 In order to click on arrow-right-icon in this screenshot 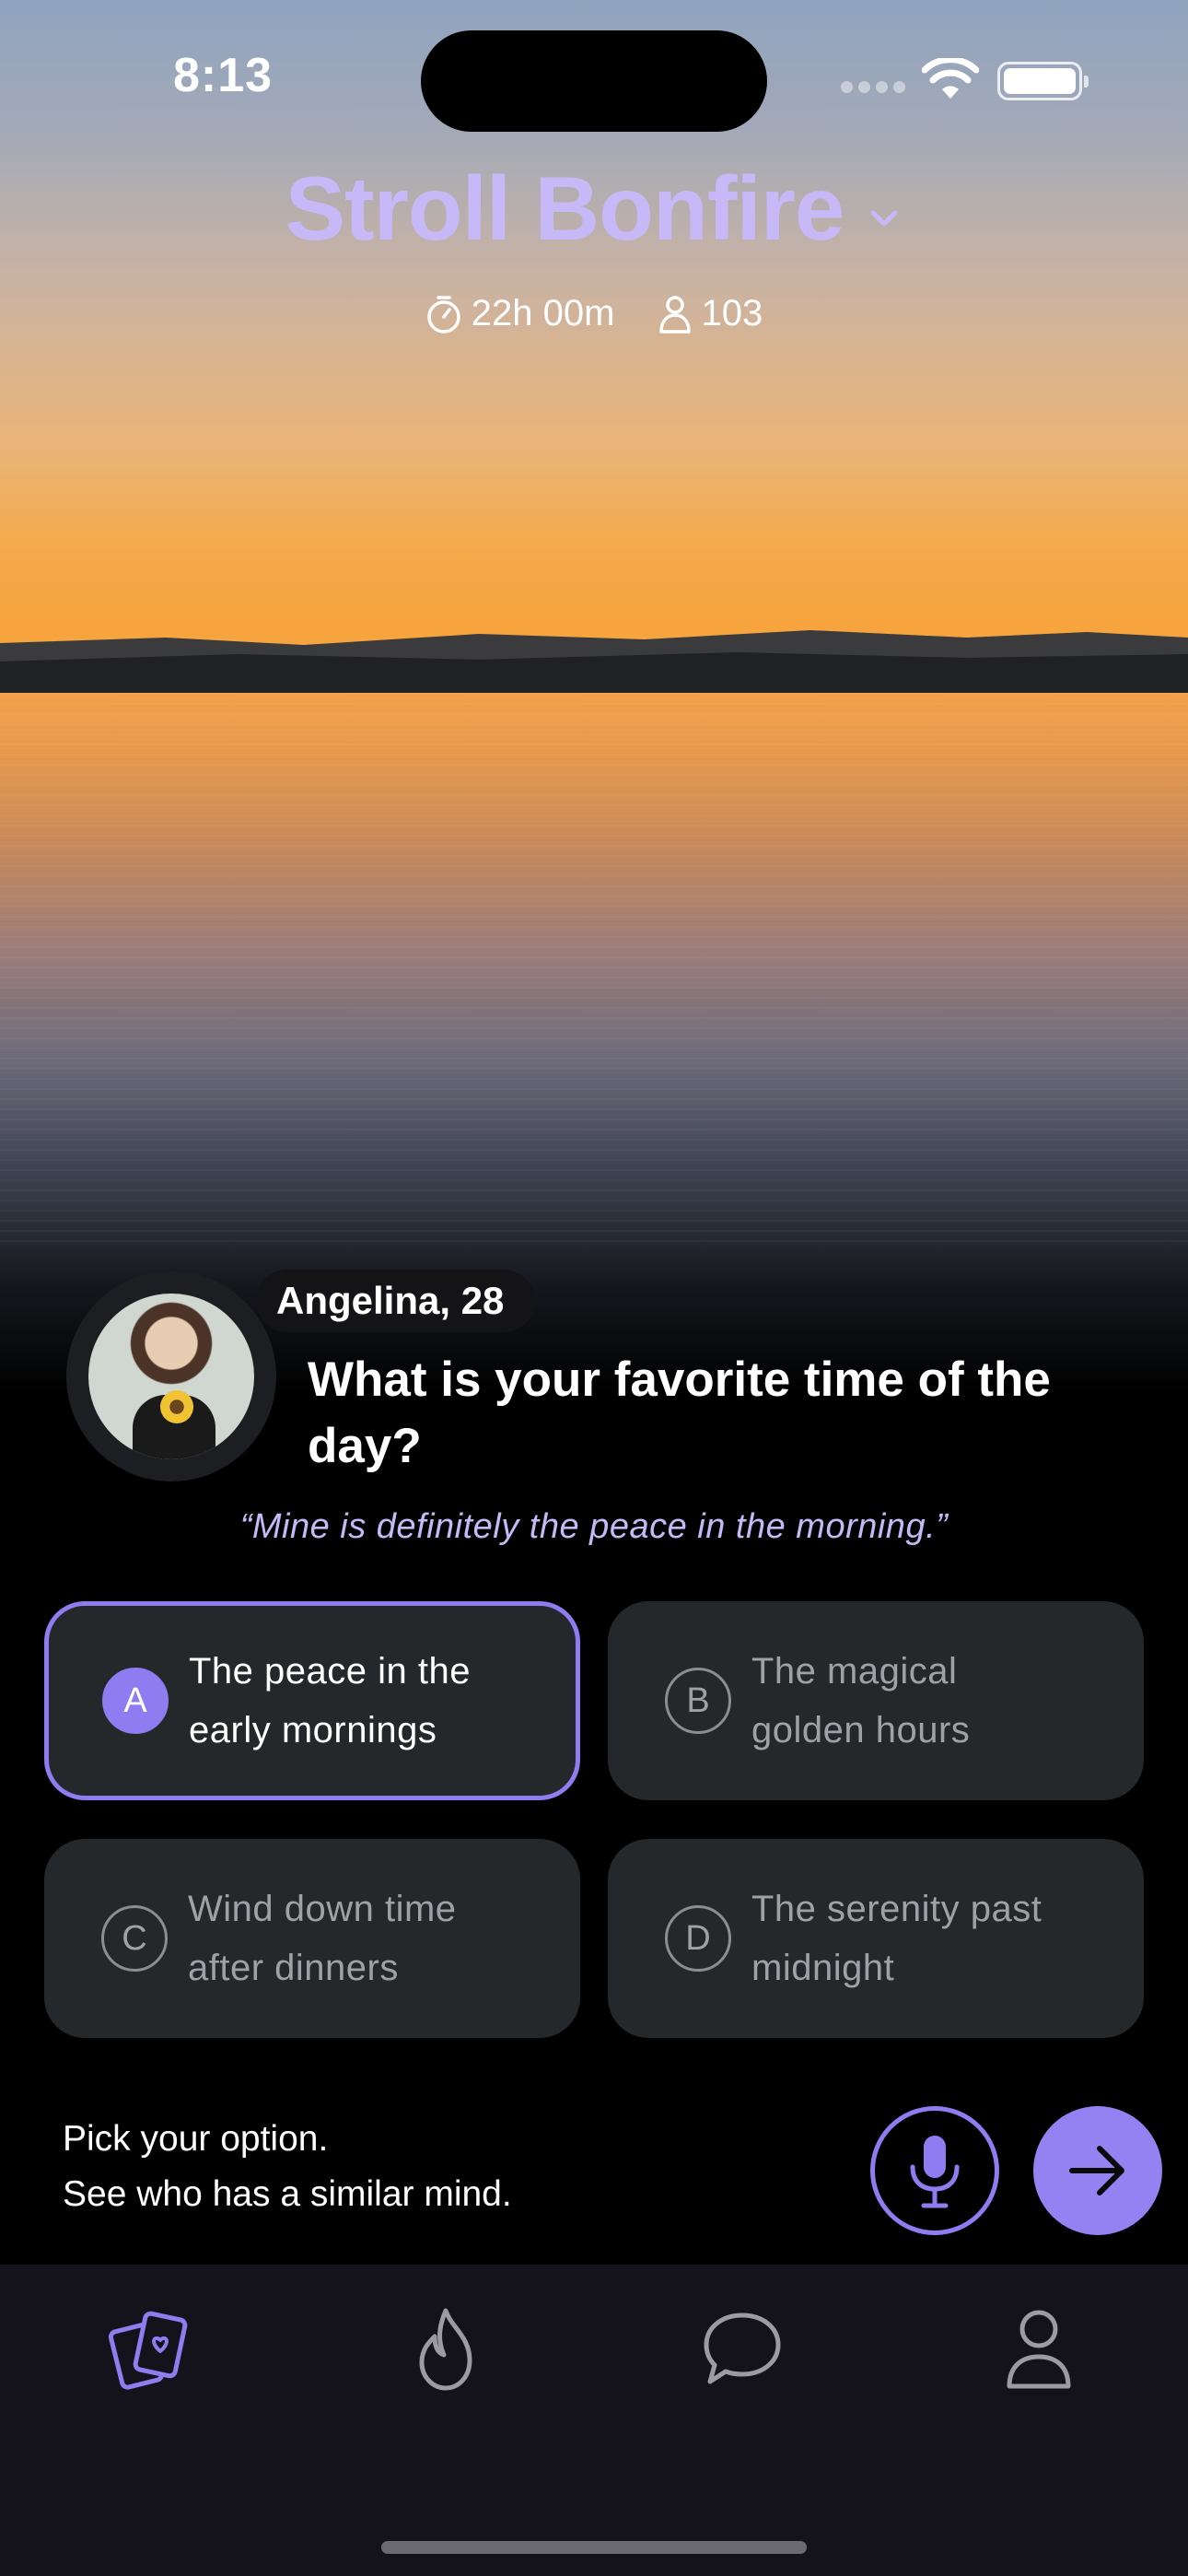, I will do `click(1096, 2170)`.